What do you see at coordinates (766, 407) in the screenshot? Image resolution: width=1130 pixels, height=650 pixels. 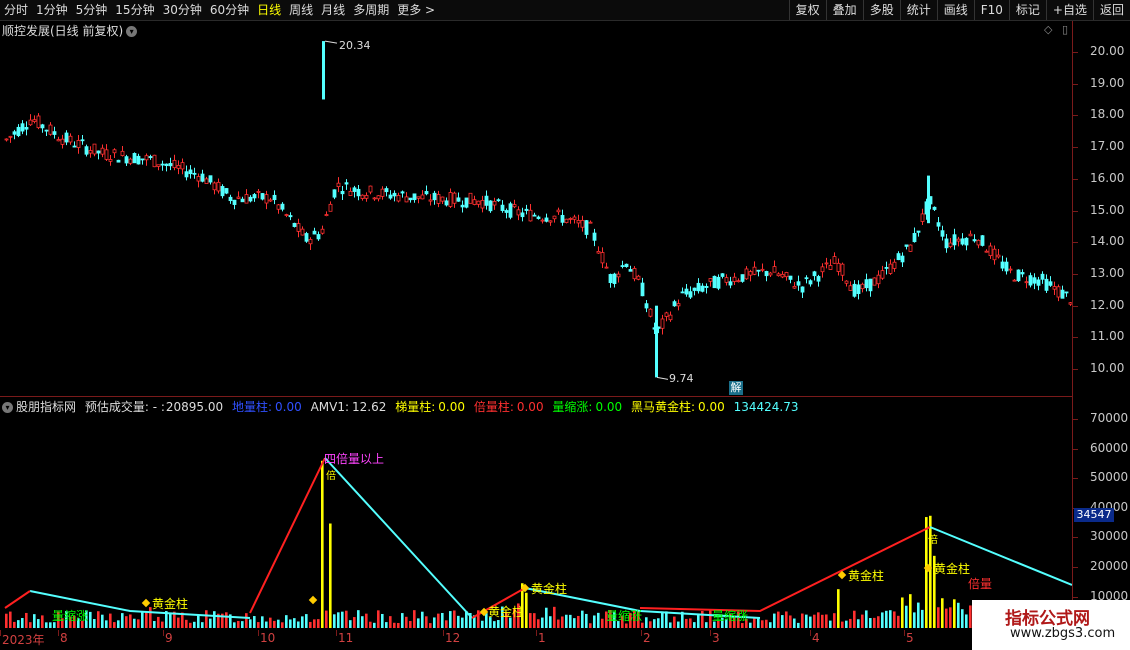 I see `last-value: 134424.73` at bounding box center [766, 407].